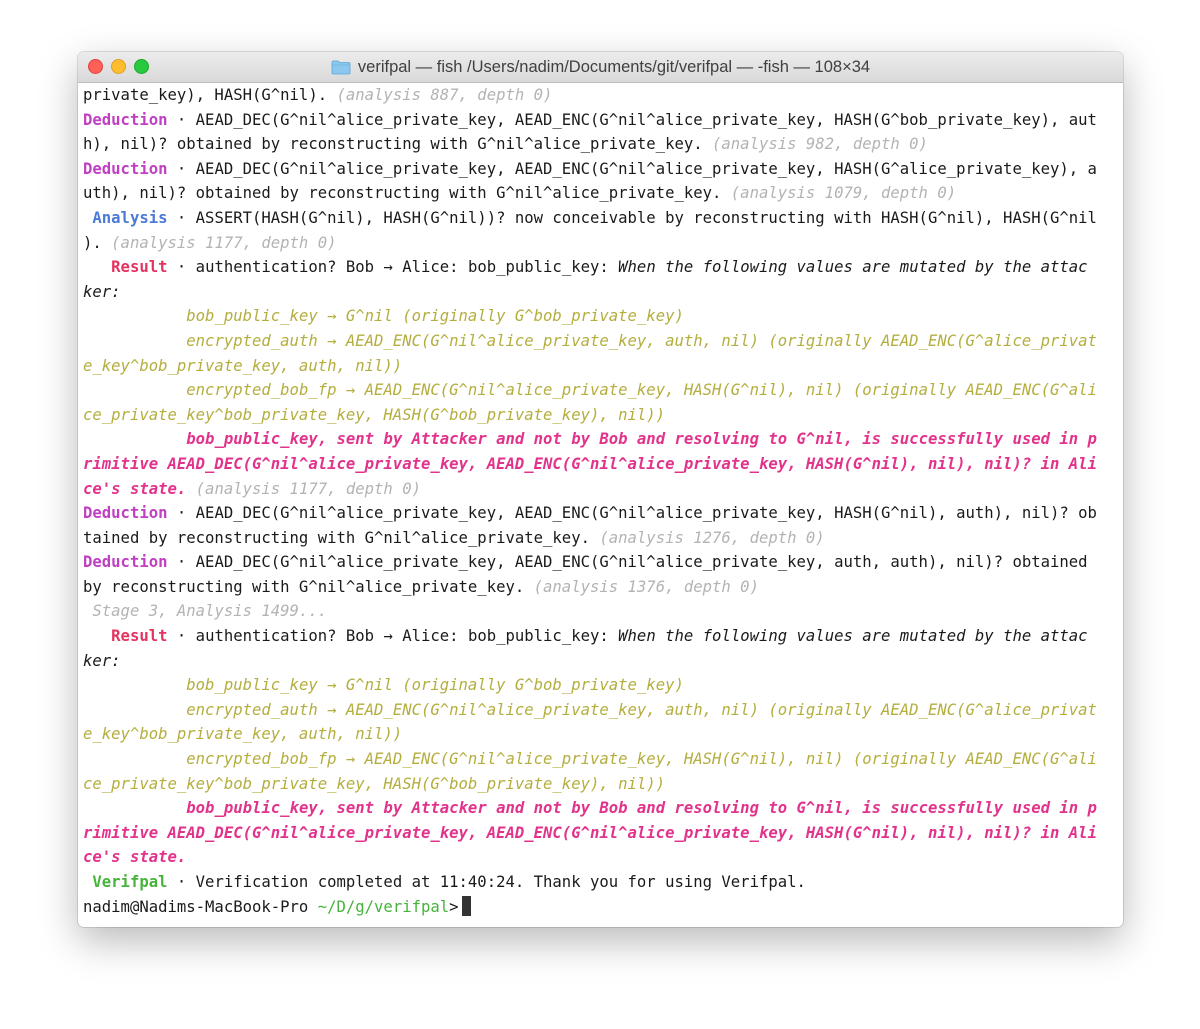  Describe the element at coordinates (130, 217) in the screenshot. I see `analysis-label: Analysis` at that location.